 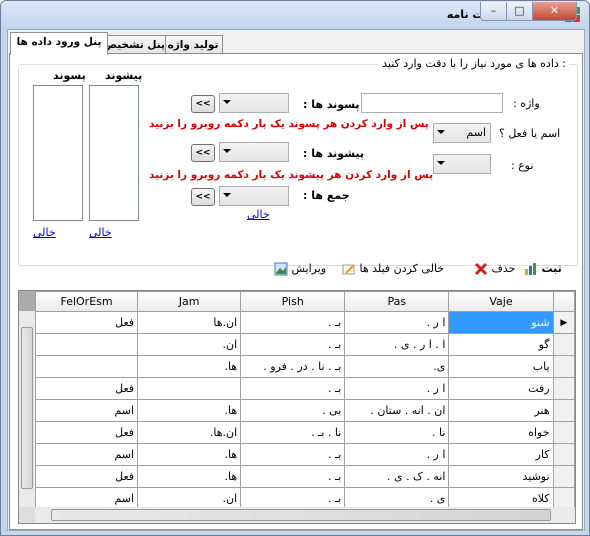 What do you see at coordinates (203, 197) in the screenshot?
I see `add-jam-button: <<` at bounding box center [203, 197].